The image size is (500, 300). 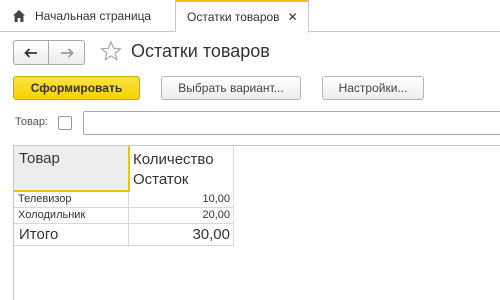 What do you see at coordinates (65, 123) in the screenshot?
I see `filter-product-checkbox` at bounding box center [65, 123].